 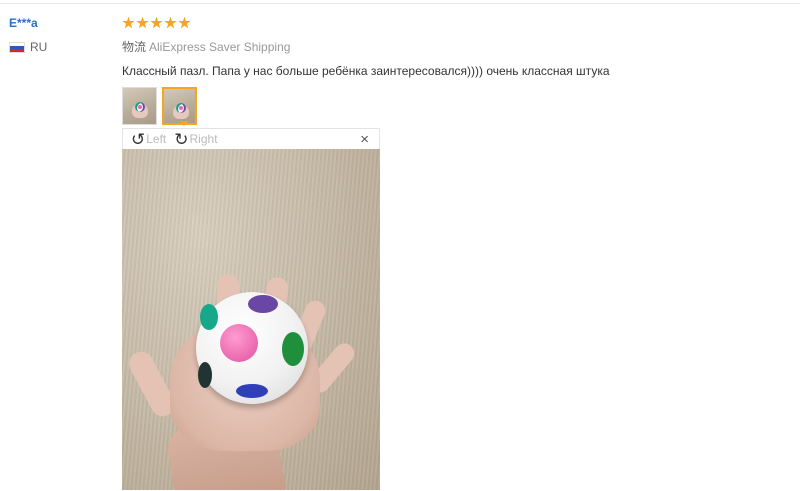 What do you see at coordinates (252, 348) in the screenshot?
I see `puzzle-ball` at bounding box center [252, 348].